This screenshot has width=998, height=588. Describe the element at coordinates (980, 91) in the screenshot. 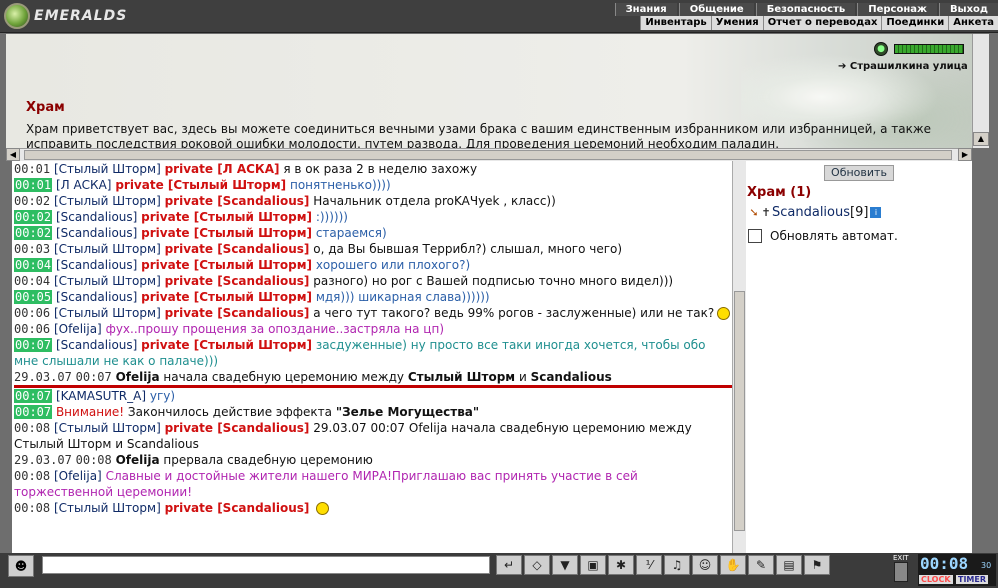

I see `location-scrollbar: ▲` at that location.